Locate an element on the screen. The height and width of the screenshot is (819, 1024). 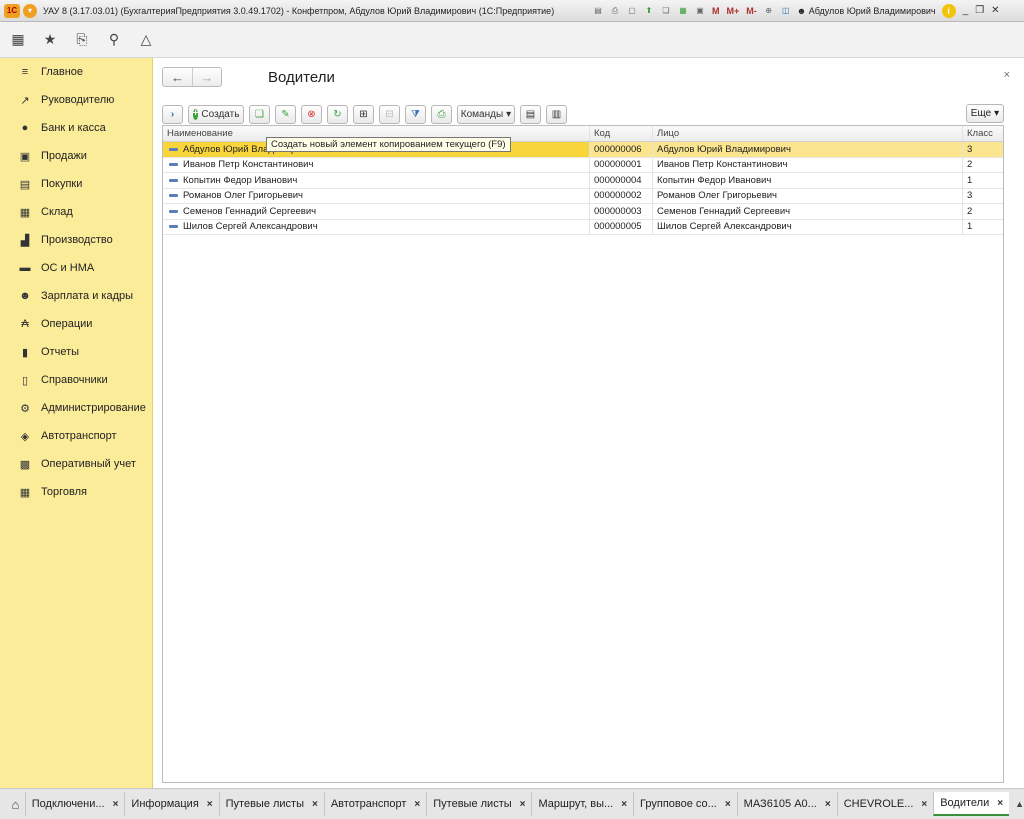
window-tab: Водители × is located at coordinates (971, 804).